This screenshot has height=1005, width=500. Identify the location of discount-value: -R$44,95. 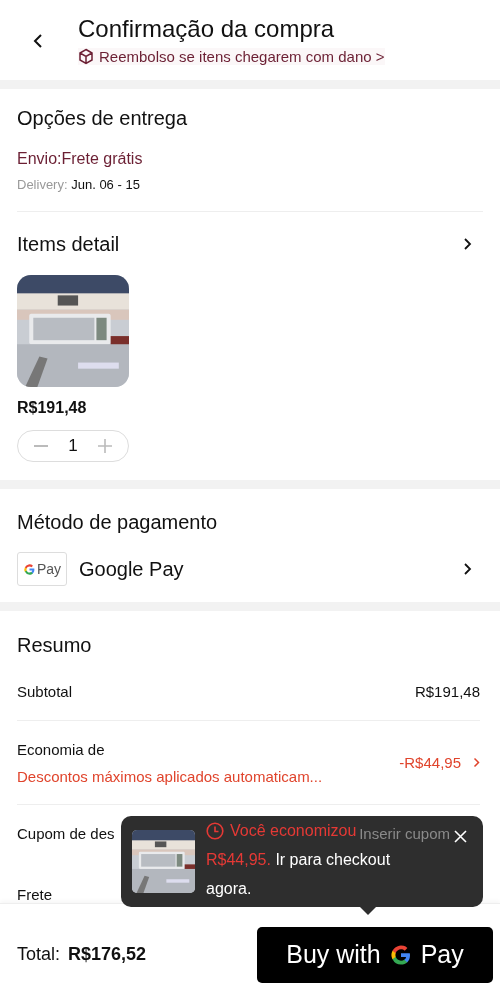
(430, 762).